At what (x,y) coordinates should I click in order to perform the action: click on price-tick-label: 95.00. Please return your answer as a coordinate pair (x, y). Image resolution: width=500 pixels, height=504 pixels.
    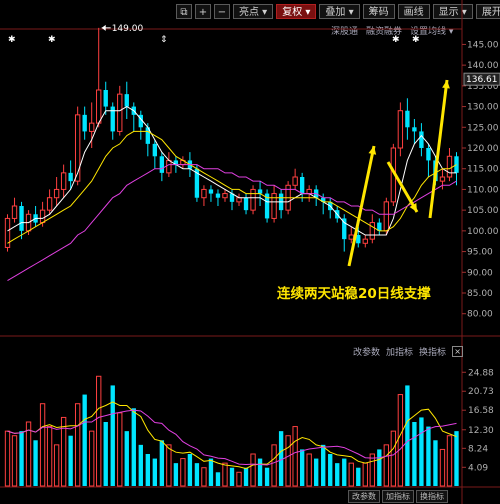
    Looking at the image, I should click on (480, 253).